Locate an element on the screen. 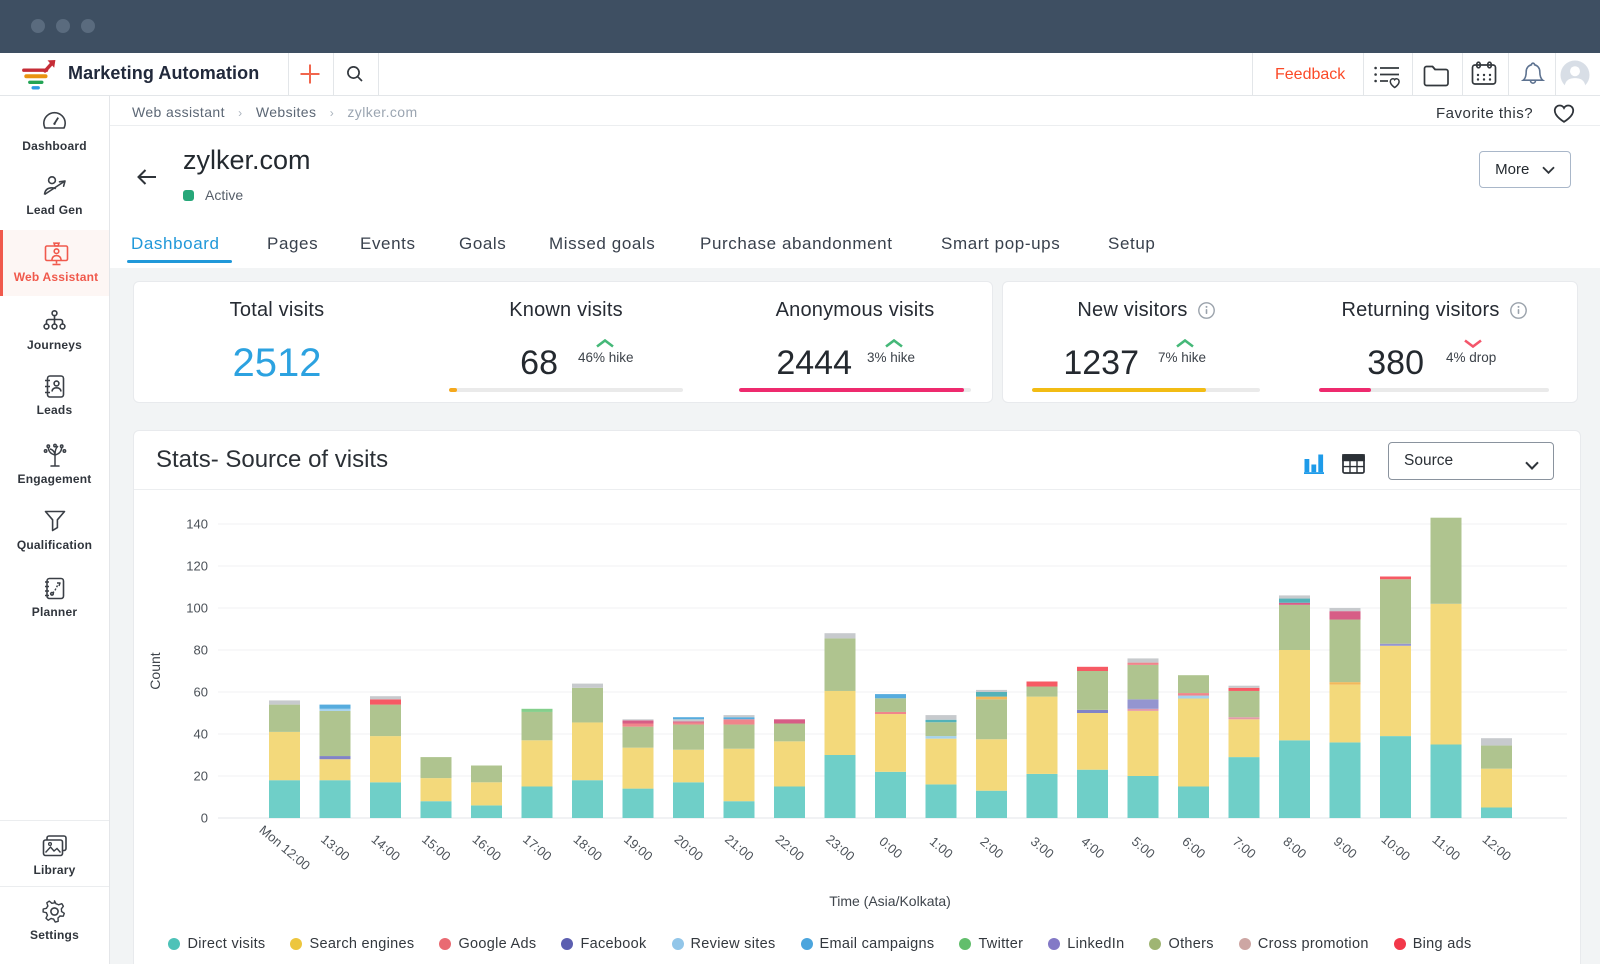 The width and height of the screenshot is (1600, 964). svg-text: 17:00 is located at coordinates (537, 847).